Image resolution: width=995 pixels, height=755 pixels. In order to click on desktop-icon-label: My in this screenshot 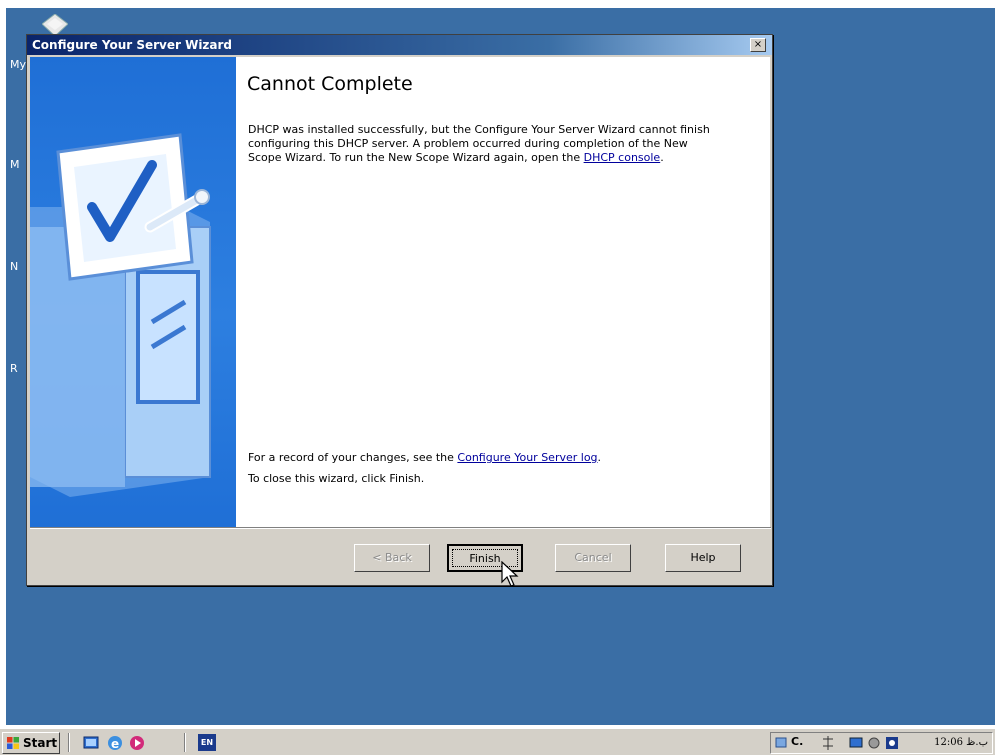, I will do `click(18, 64)`.